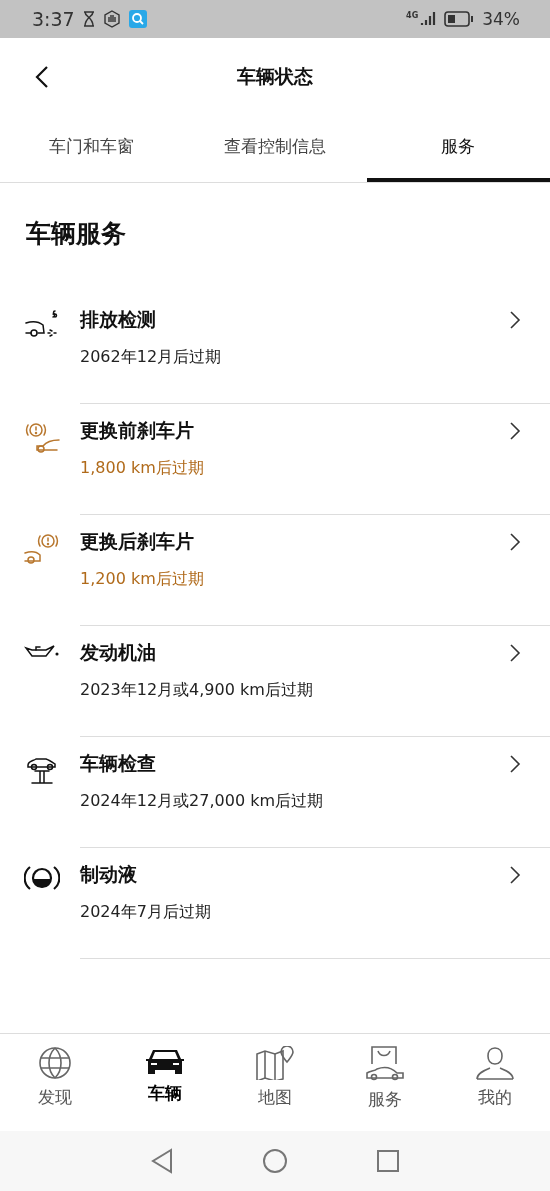 This screenshot has width=550, height=1191. What do you see at coordinates (458, 148) in the screenshot?
I see `tab: 服务` at bounding box center [458, 148].